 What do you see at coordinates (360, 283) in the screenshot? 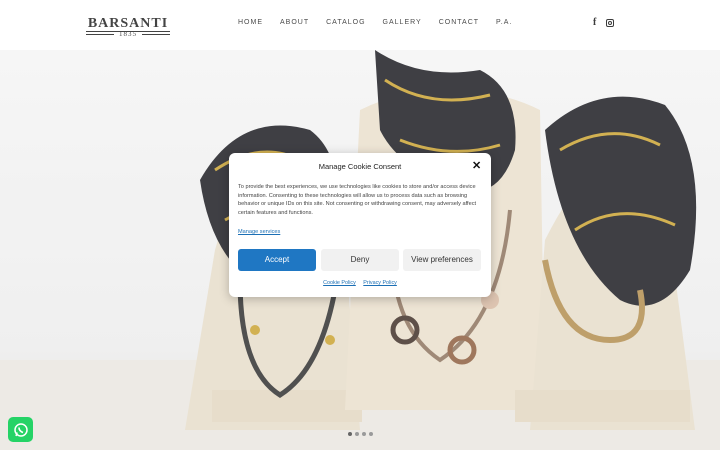
I see `policy-links: Cookie Policy Privacy Policy` at bounding box center [360, 283].